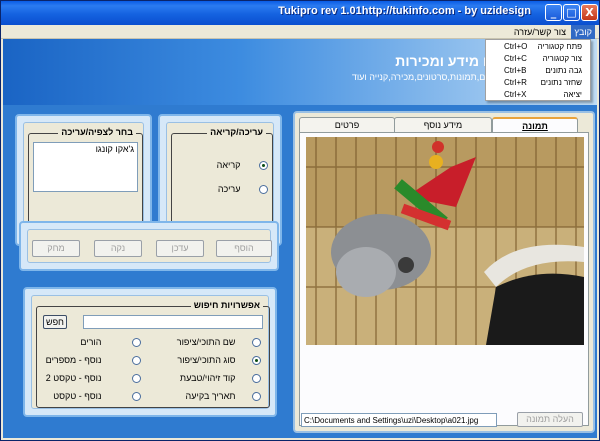 The height and width of the screenshot is (441, 600). I want to click on radio-edit-label: עריכה, so click(229, 189).